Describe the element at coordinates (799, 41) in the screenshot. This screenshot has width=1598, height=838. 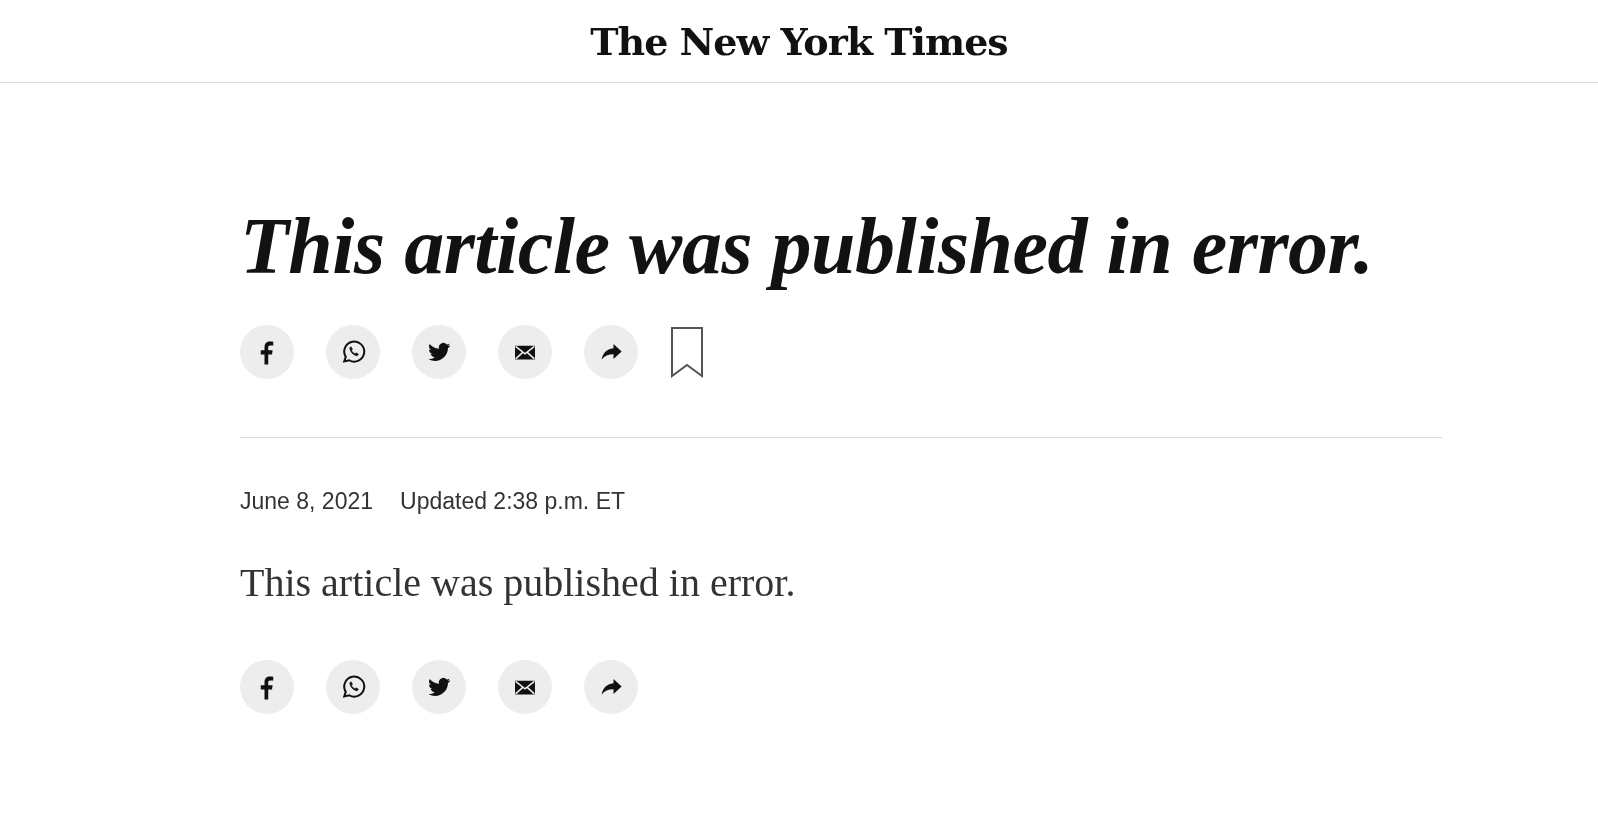
I see `logo: The New York Times` at that location.